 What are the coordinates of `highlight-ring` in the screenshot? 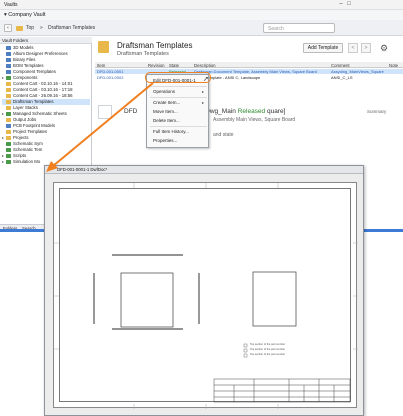 It's located at (178, 77).